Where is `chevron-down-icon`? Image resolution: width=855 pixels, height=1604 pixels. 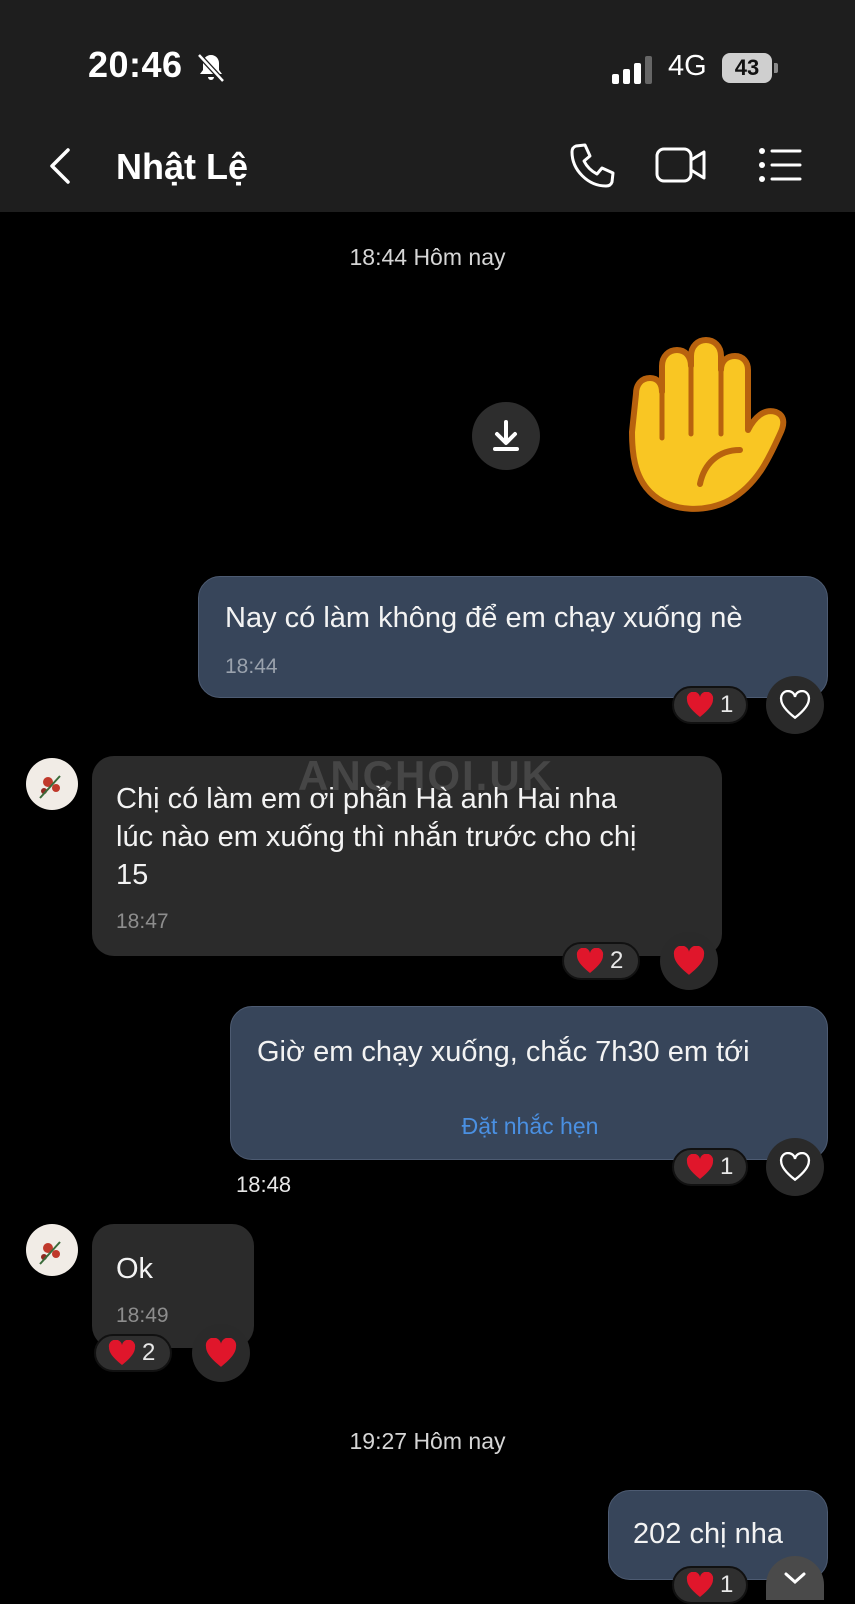
chevron-down-icon is located at coordinates (795, 1578).